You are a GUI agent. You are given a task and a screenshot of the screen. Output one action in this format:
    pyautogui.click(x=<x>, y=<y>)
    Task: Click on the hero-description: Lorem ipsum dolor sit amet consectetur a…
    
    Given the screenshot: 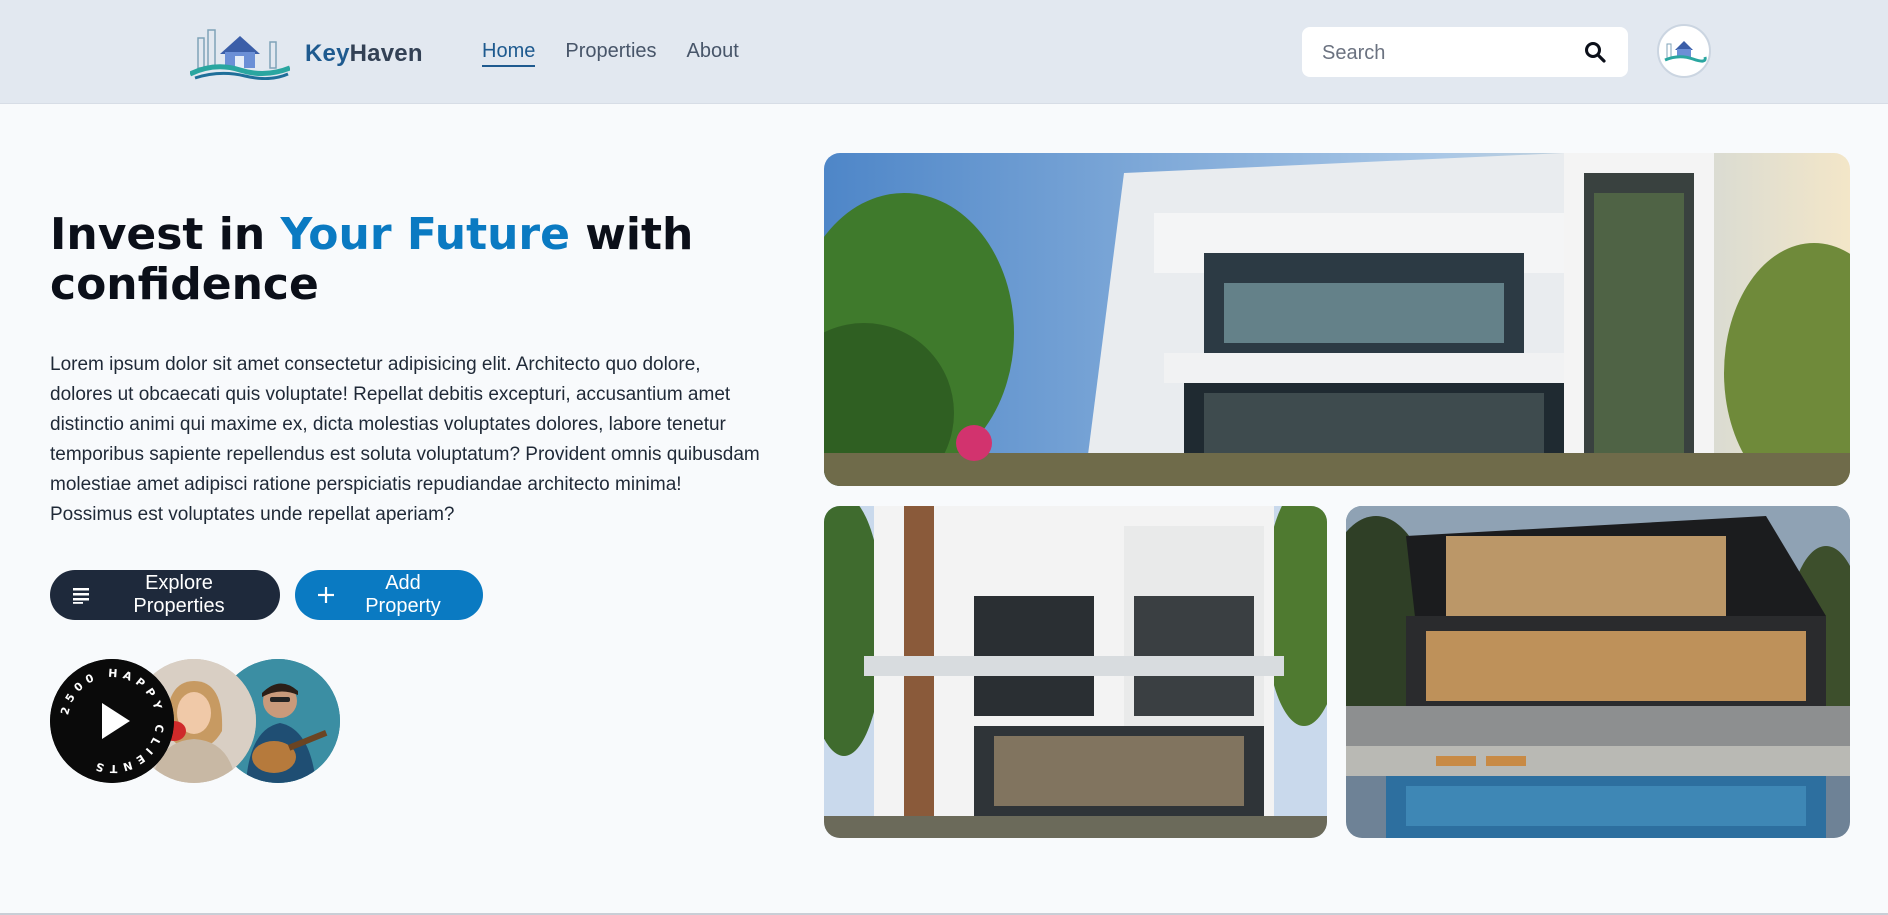 What is the action you would take?
    pyautogui.click(x=405, y=439)
    